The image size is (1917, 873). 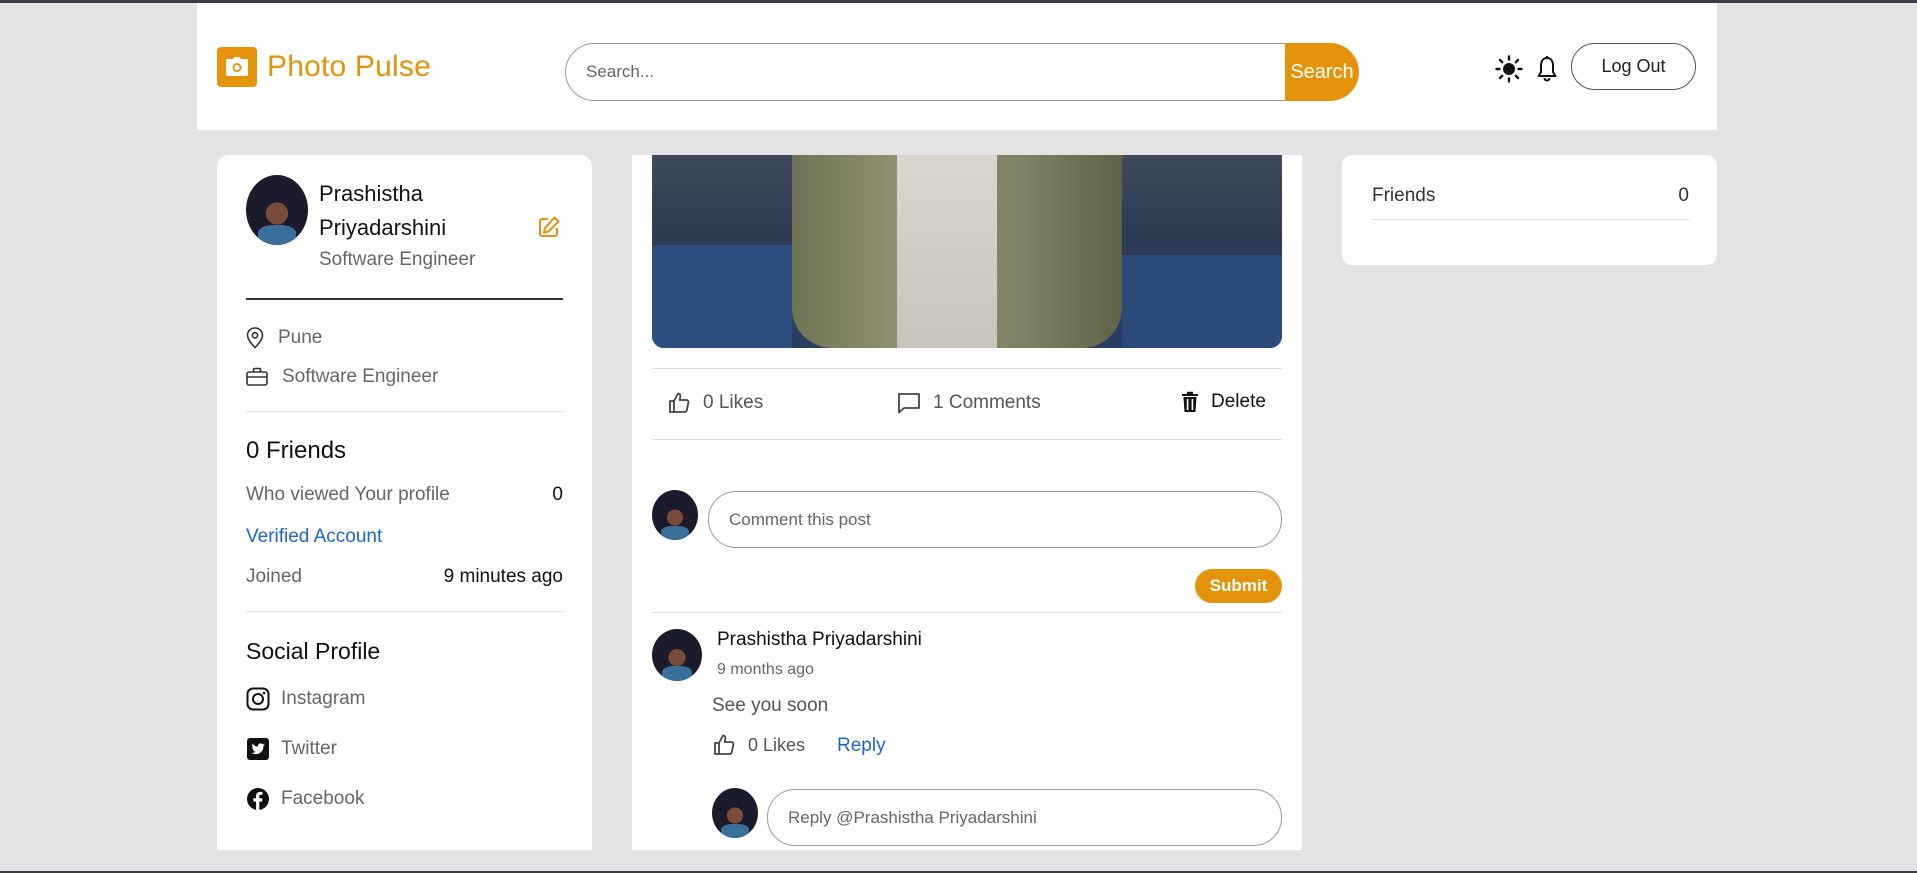 What do you see at coordinates (257, 376) in the screenshot?
I see `briefcase-icon` at bounding box center [257, 376].